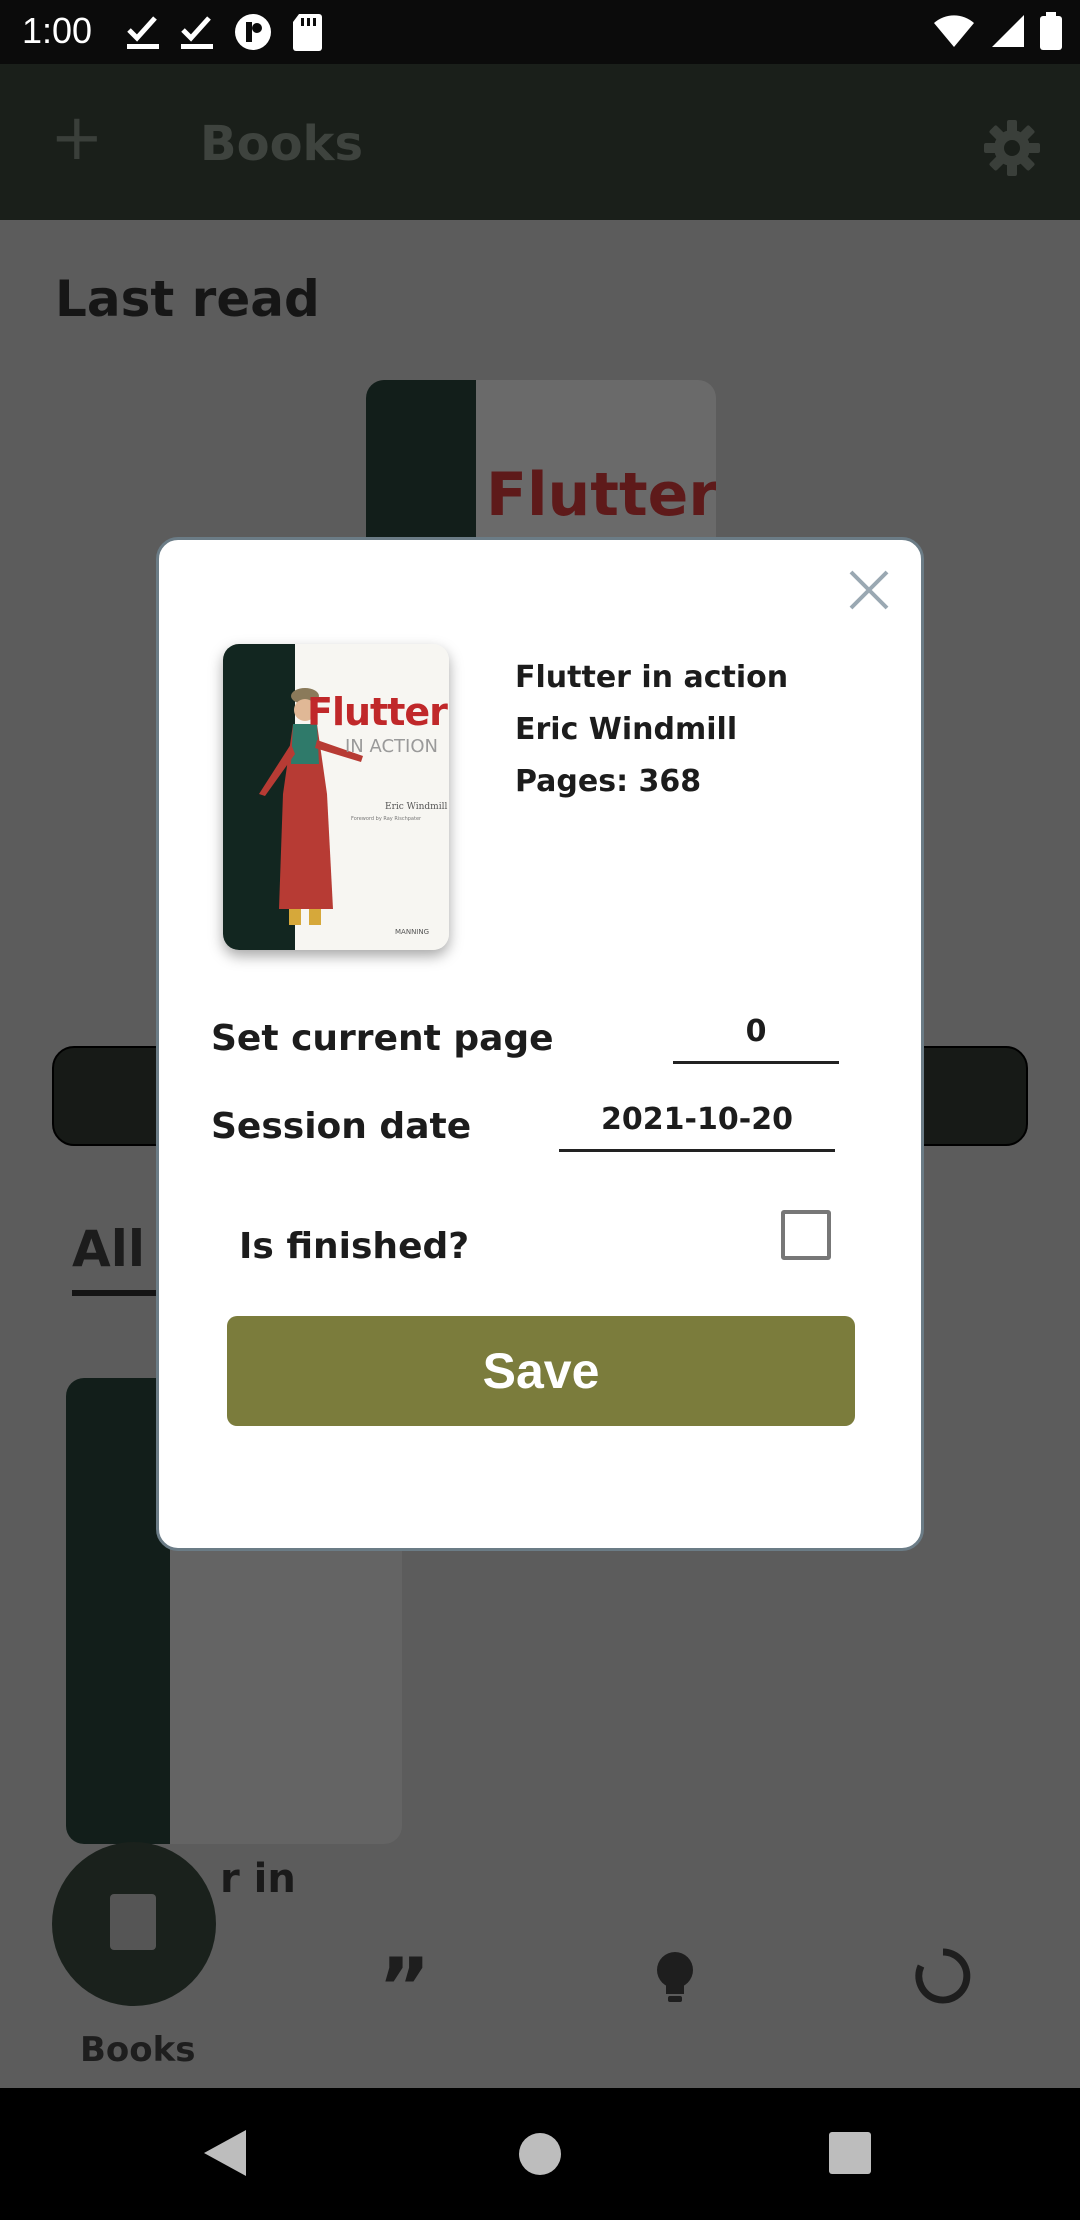 This screenshot has height=2220, width=1080. What do you see at coordinates (391, 746) in the screenshot?
I see `cover-subtitle: IN ACTION` at bounding box center [391, 746].